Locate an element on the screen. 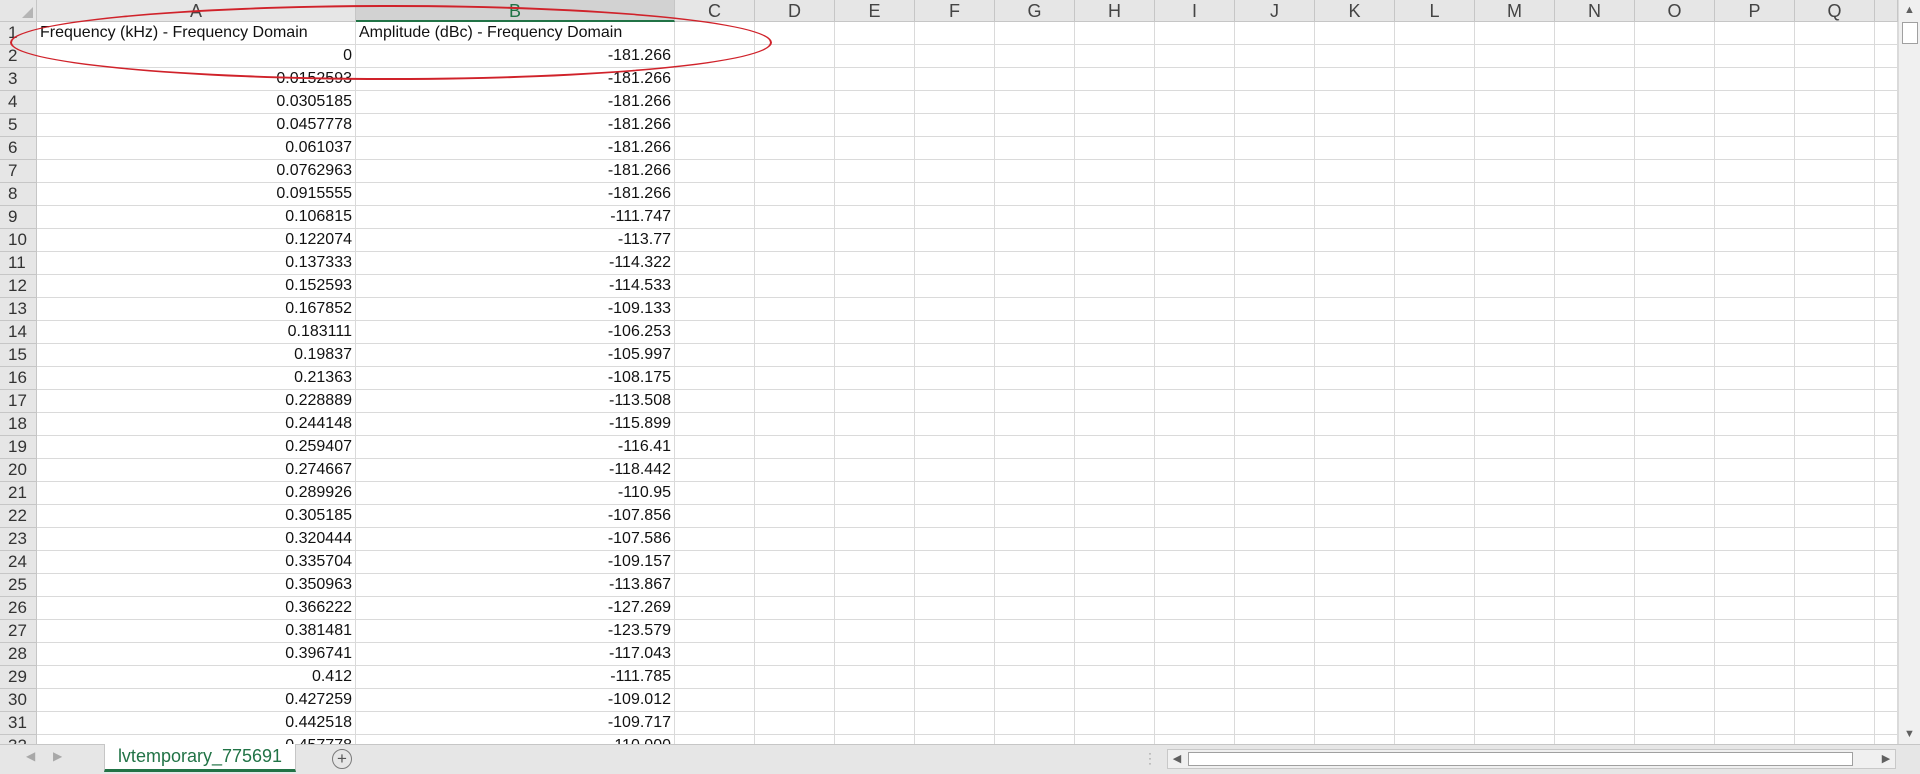  row-header: 16 is located at coordinates (18, 378).